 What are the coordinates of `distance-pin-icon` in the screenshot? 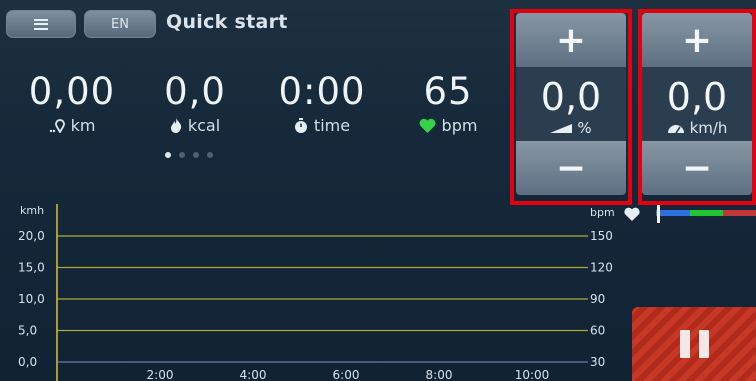 It's located at (57, 125).